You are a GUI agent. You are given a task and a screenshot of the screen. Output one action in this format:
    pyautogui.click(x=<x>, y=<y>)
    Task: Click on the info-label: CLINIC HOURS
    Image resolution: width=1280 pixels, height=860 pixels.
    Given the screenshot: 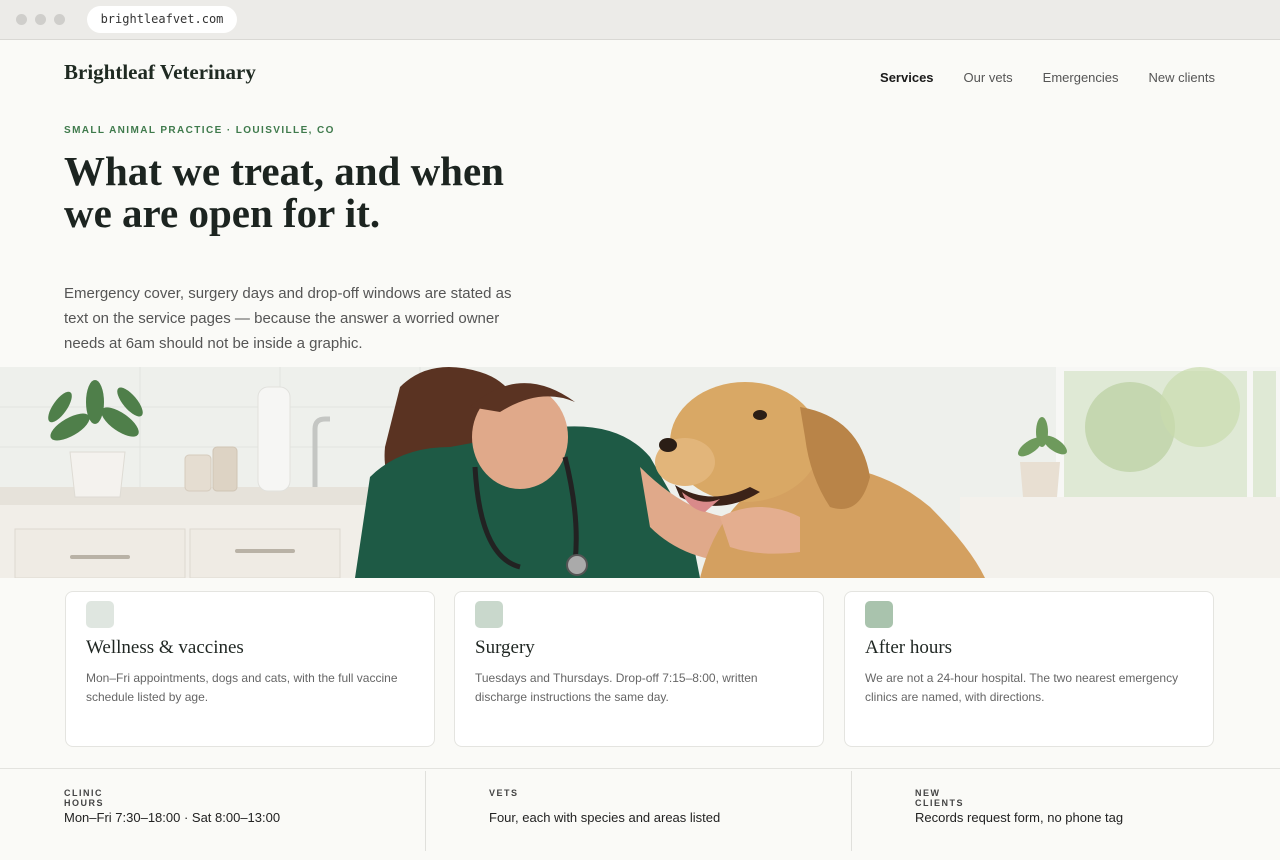 What is the action you would take?
    pyautogui.click(x=84, y=798)
    